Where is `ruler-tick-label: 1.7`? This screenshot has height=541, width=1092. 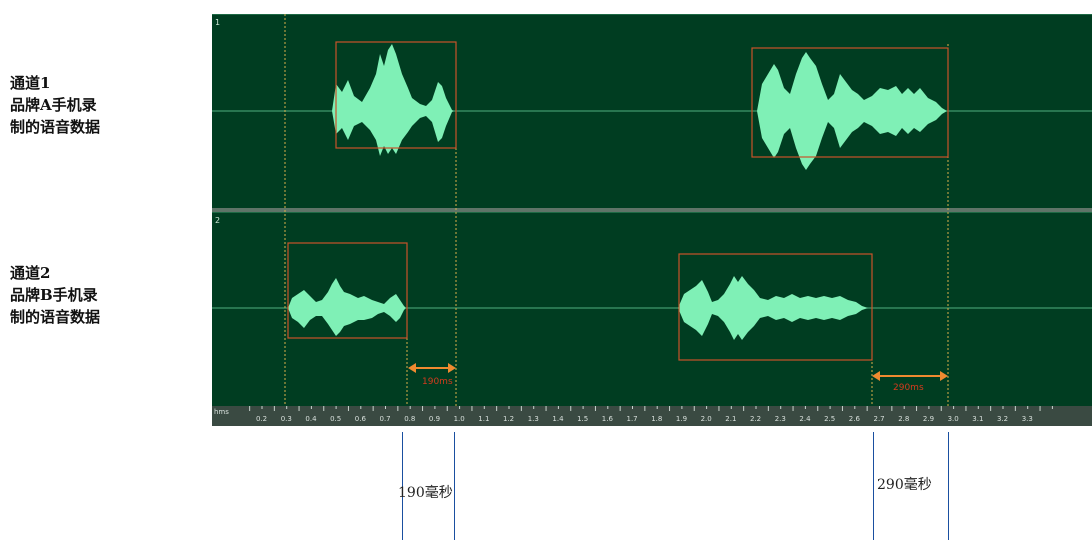
ruler-tick-label: 1.7 is located at coordinates (632, 419).